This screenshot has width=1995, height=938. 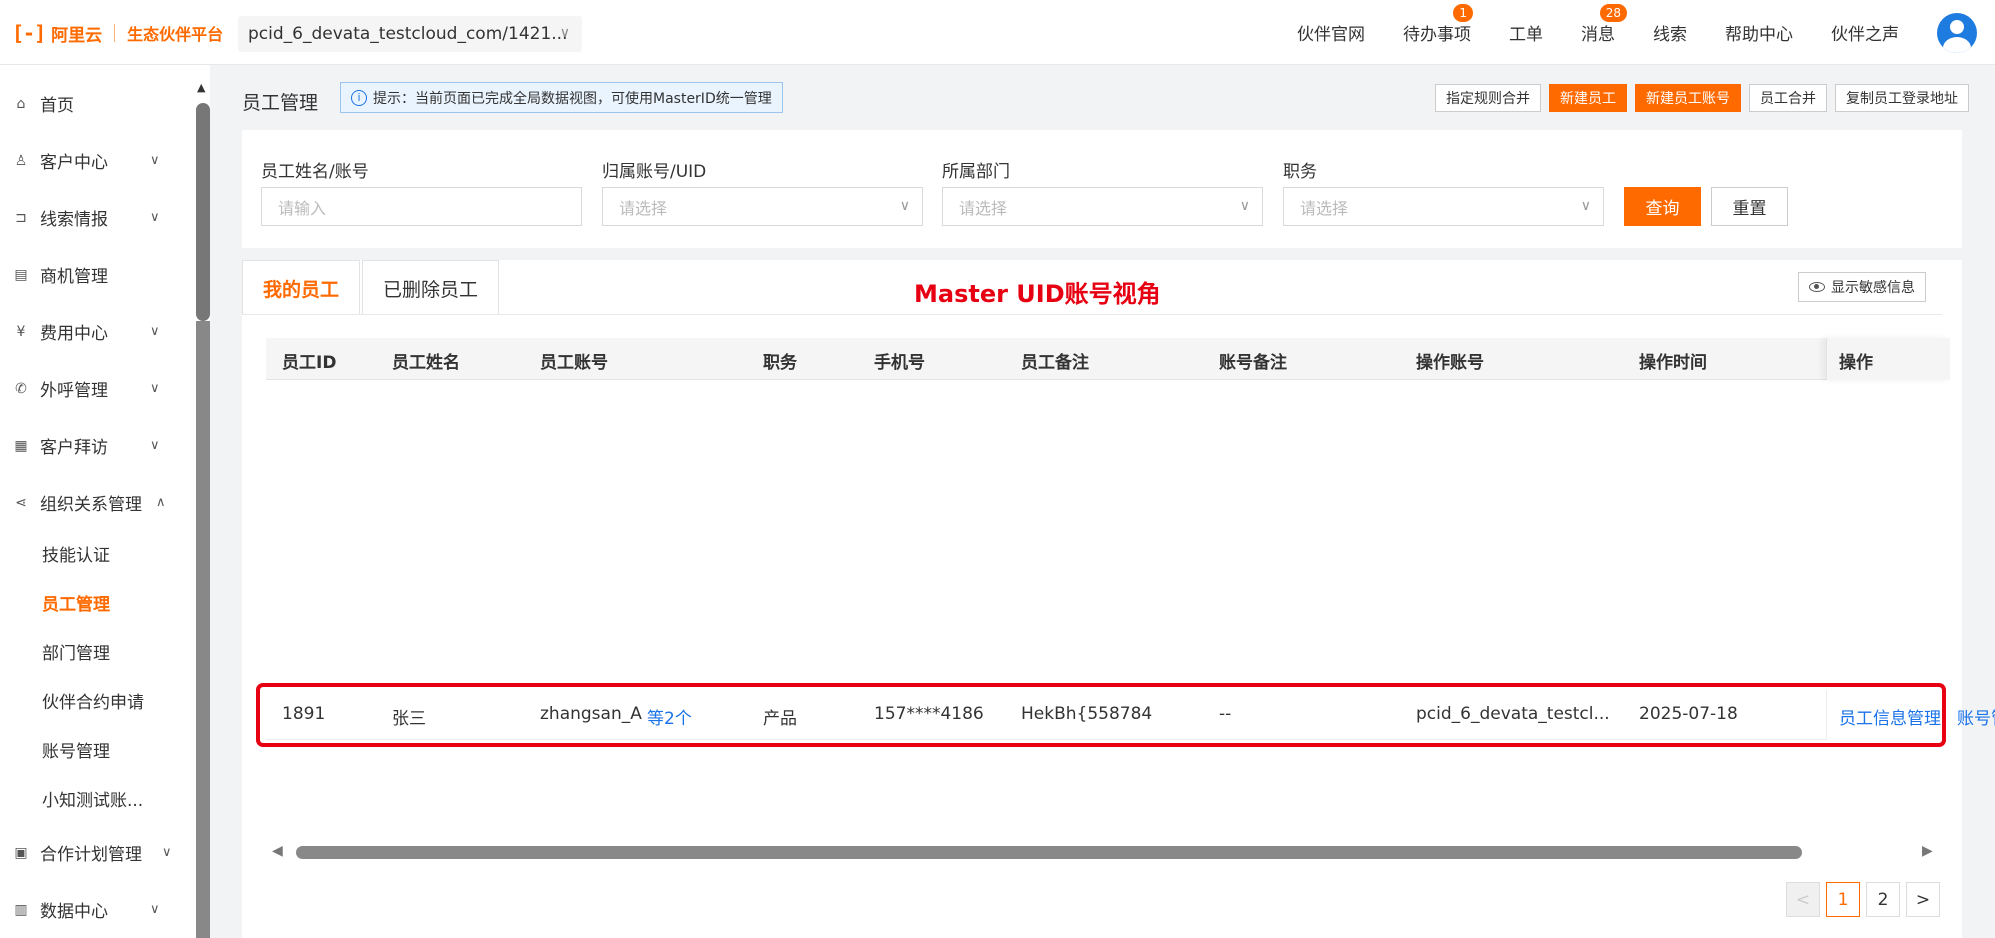 What do you see at coordinates (1438, 24) in the screenshot?
I see `nav-todo: 待办事项 1` at bounding box center [1438, 24].